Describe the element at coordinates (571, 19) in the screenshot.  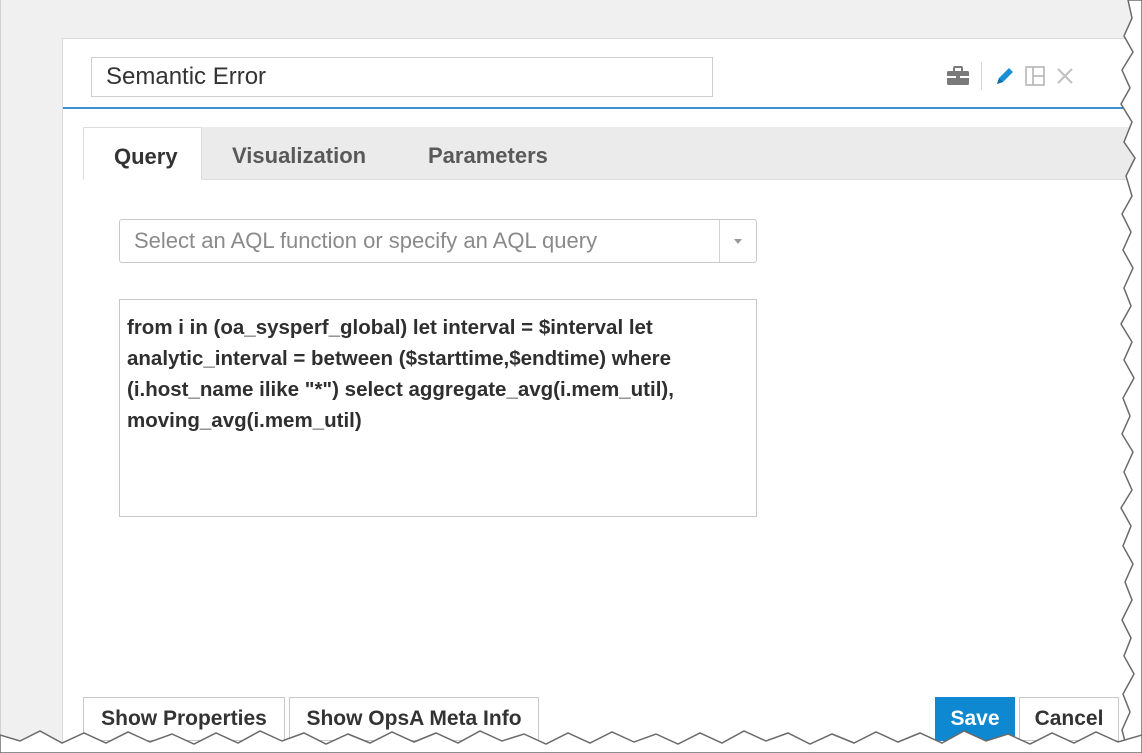
I see `backdrop` at that location.